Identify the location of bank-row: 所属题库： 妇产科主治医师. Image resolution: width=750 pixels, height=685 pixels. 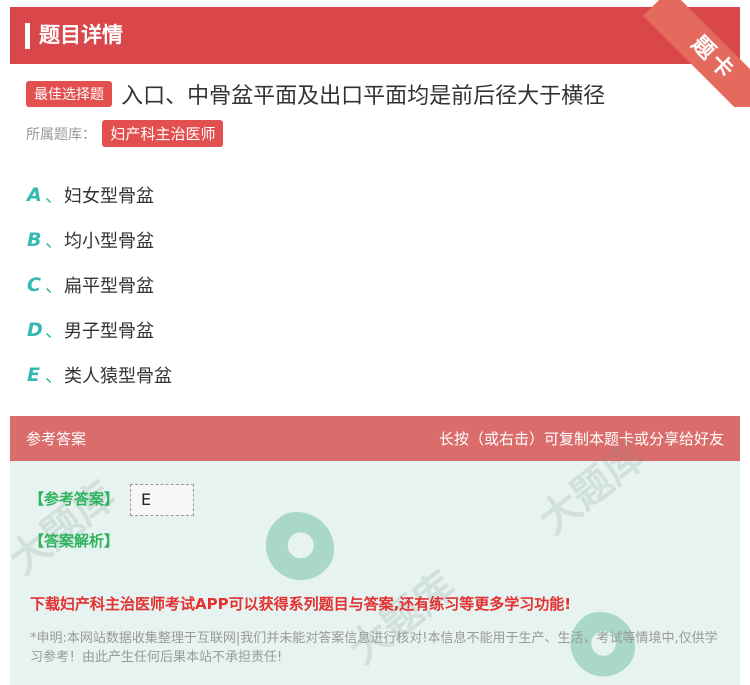
(125, 133).